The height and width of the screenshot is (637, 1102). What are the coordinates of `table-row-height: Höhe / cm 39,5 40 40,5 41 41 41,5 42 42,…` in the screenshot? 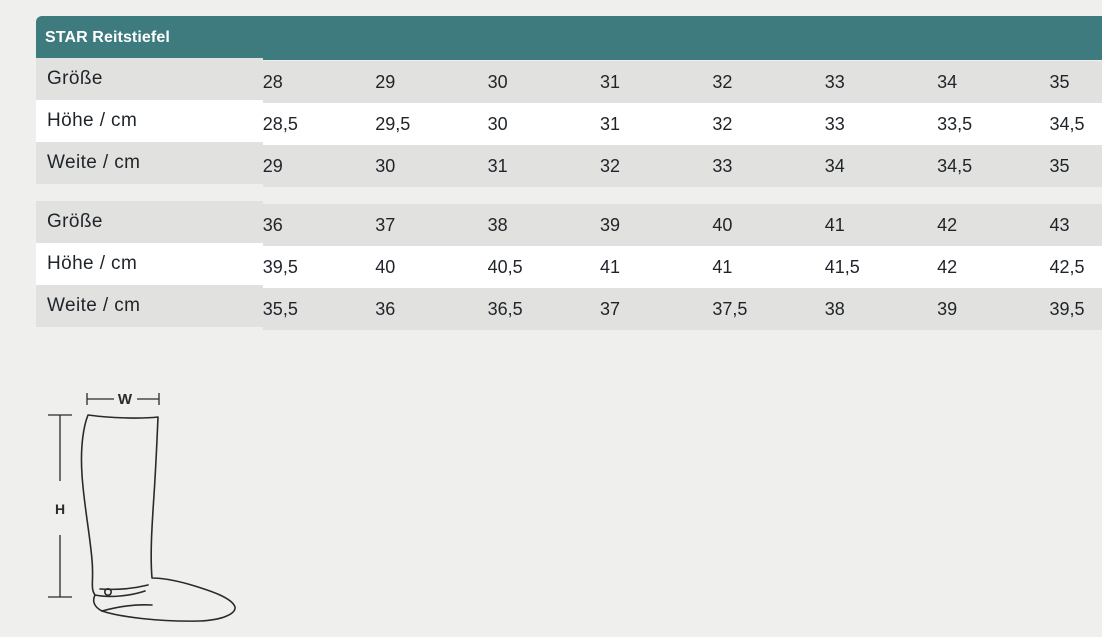 It's located at (569, 265).